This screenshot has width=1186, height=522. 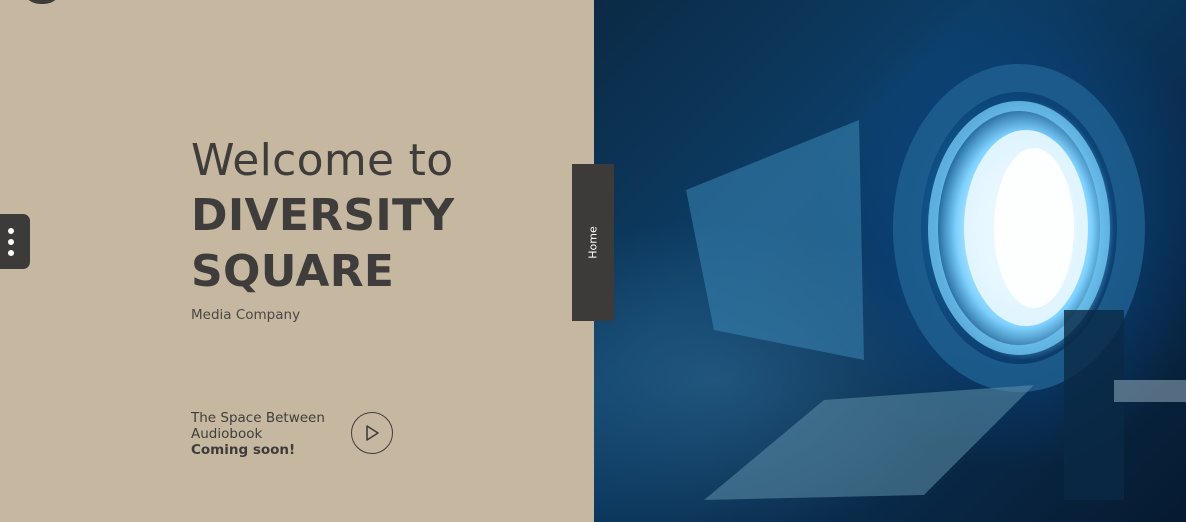 What do you see at coordinates (42, 2) in the screenshot?
I see `logo-icon` at bounding box center [42, 2].